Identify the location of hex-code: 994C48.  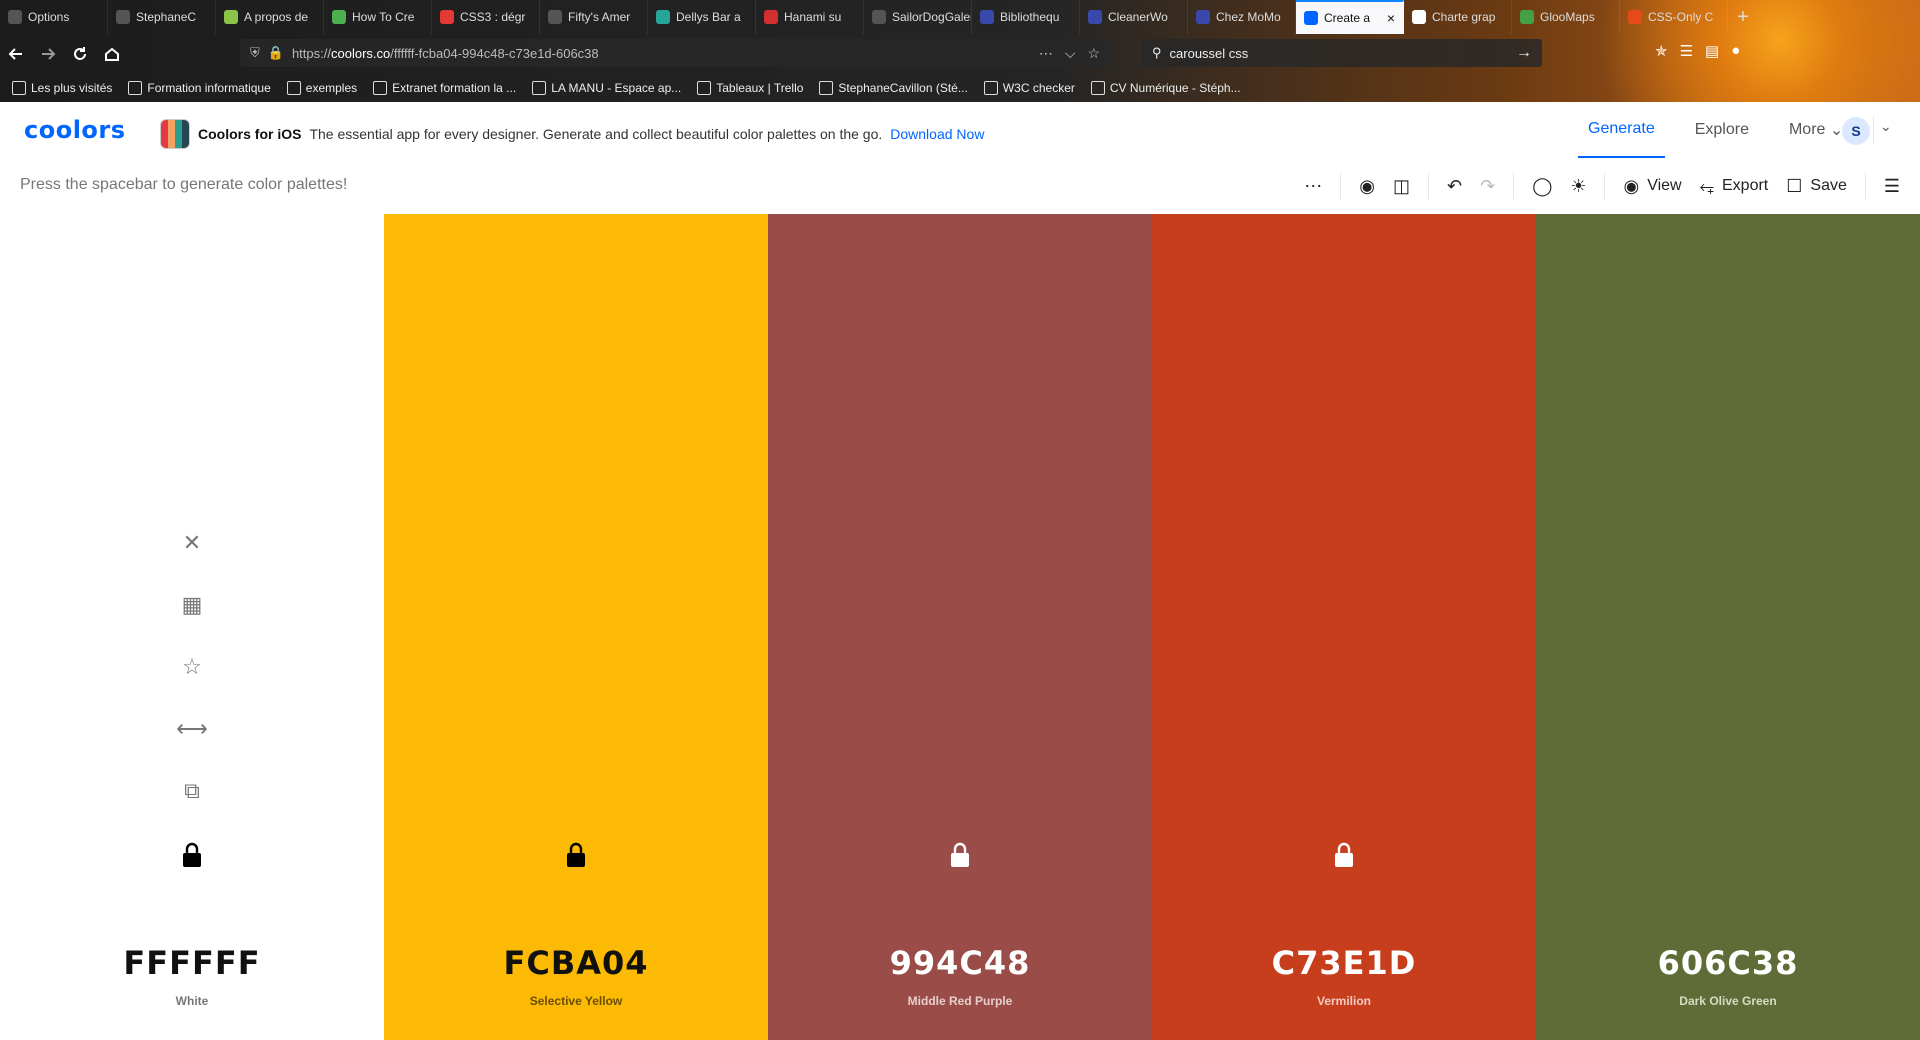
(960, 963).